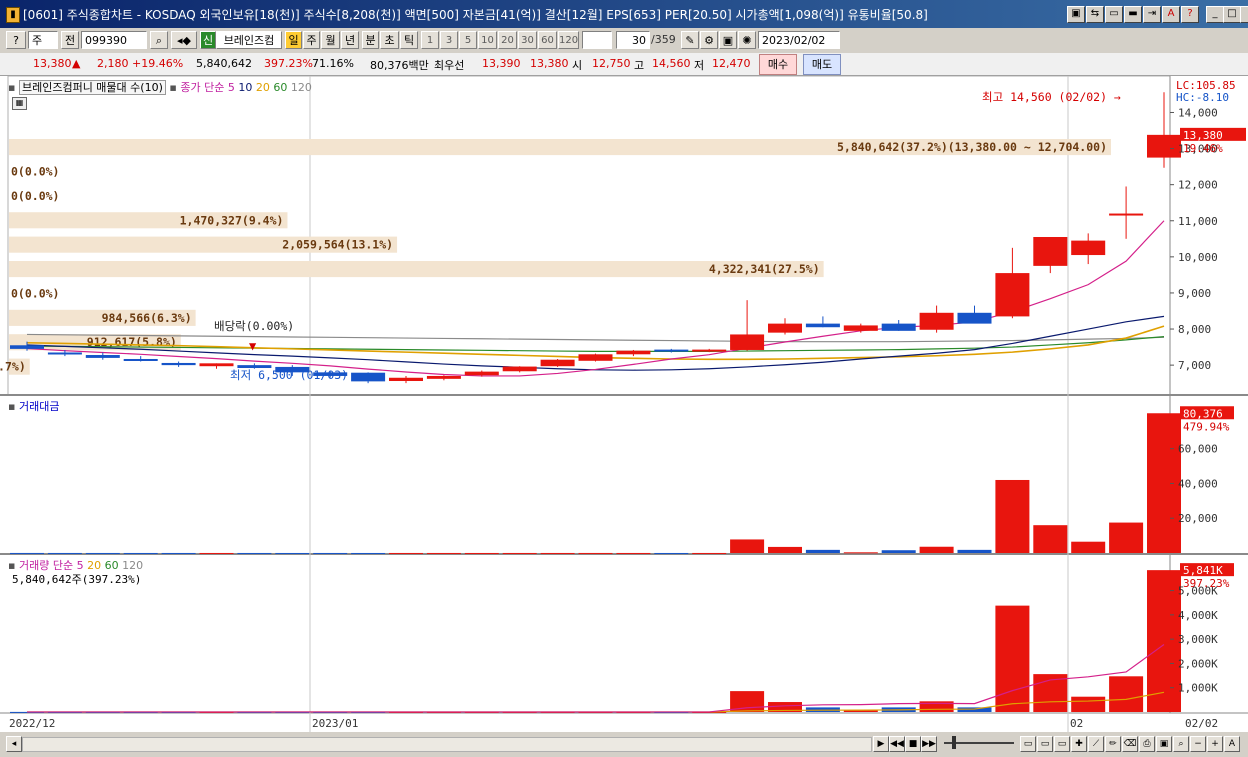  I want to click on ma120-legend: 120, so click(301, 87).